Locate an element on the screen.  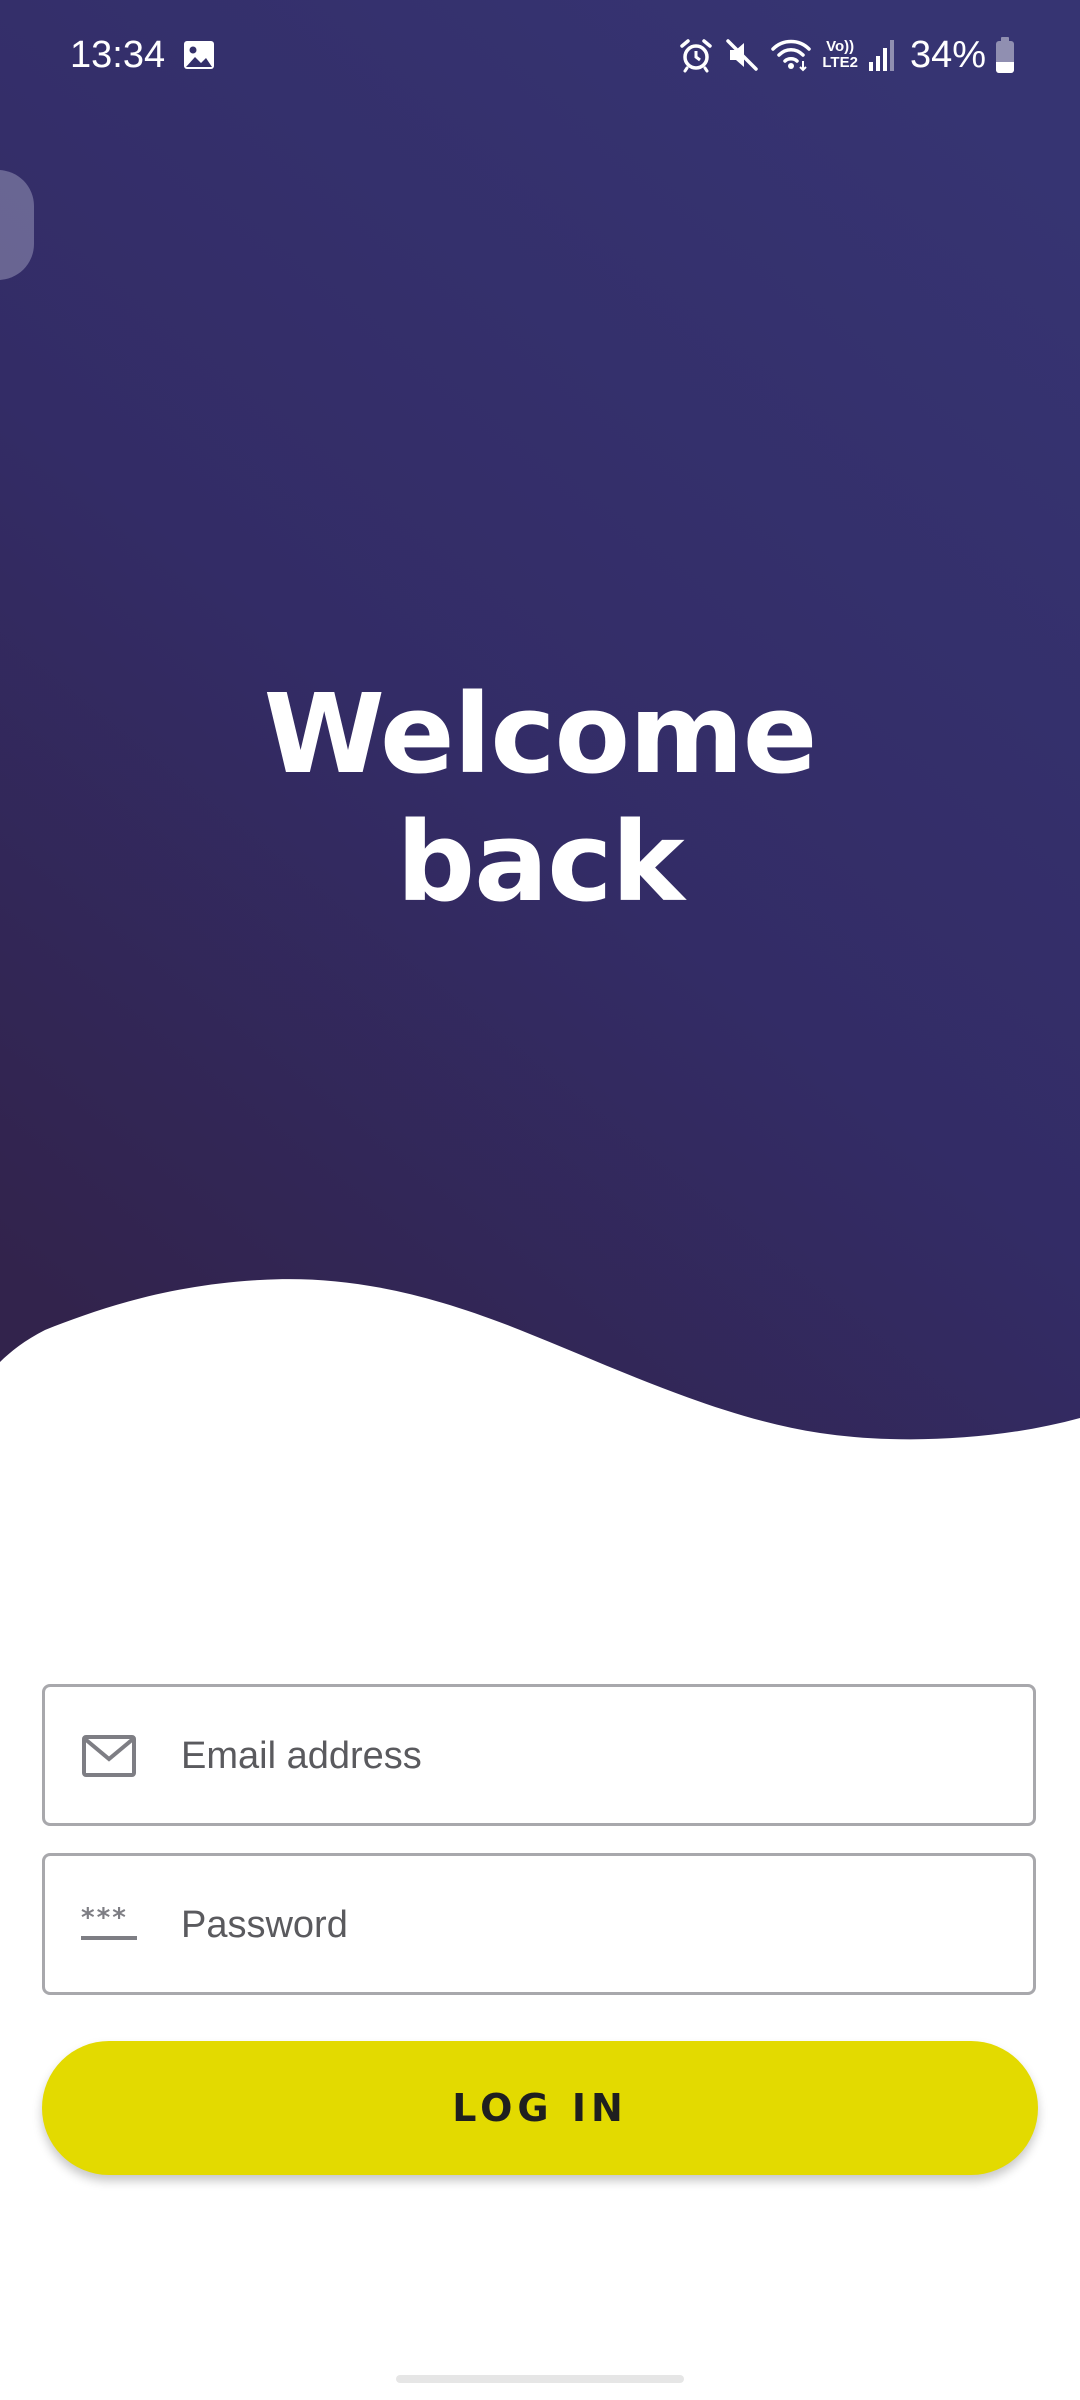
battery-icon is located at coordinates (1005, 55).